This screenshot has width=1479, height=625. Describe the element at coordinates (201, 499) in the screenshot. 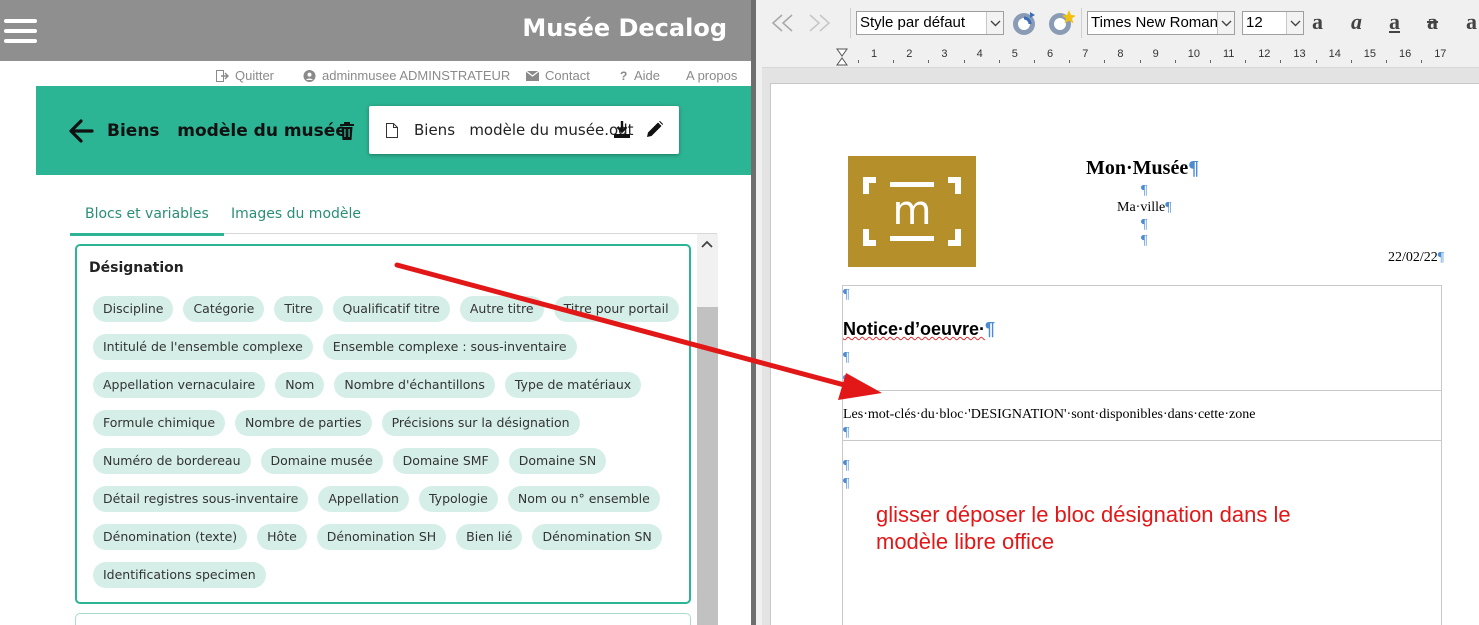

I see `variable-chip: Détail registres sous-inventaire` at that location.